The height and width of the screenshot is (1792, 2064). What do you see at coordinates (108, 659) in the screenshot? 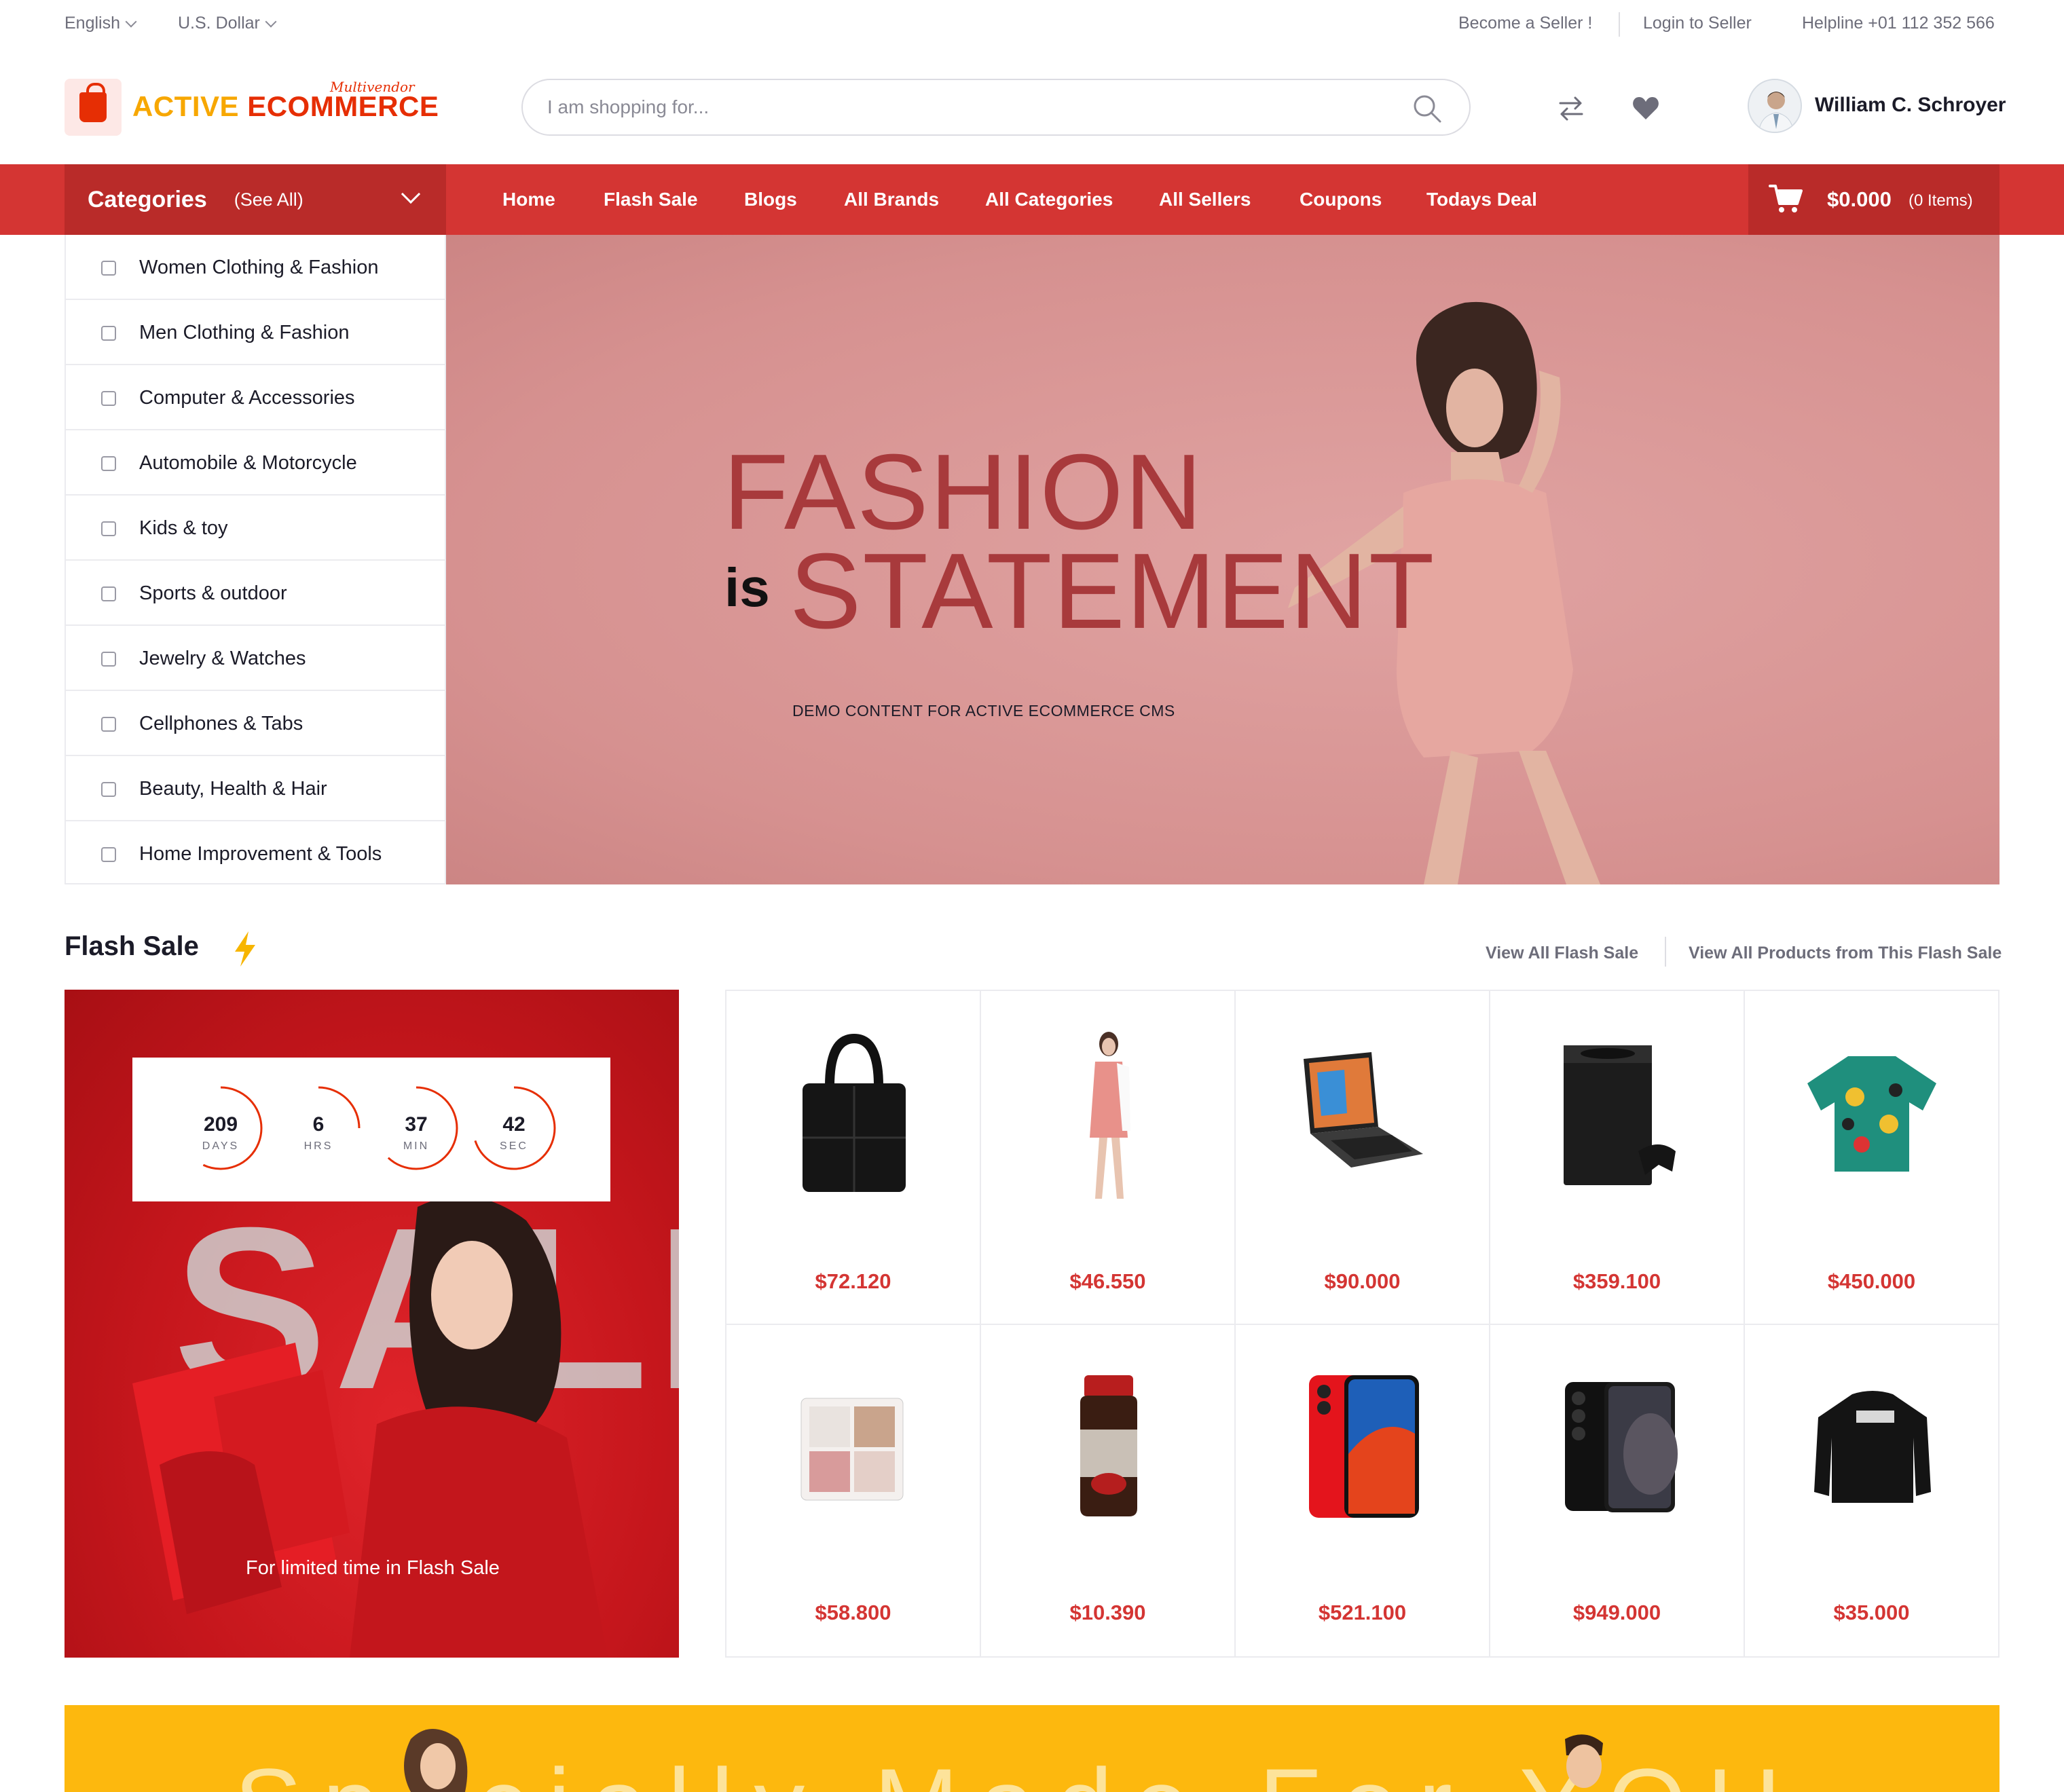
I see `watch-icon` at bounding box center [108, 659].